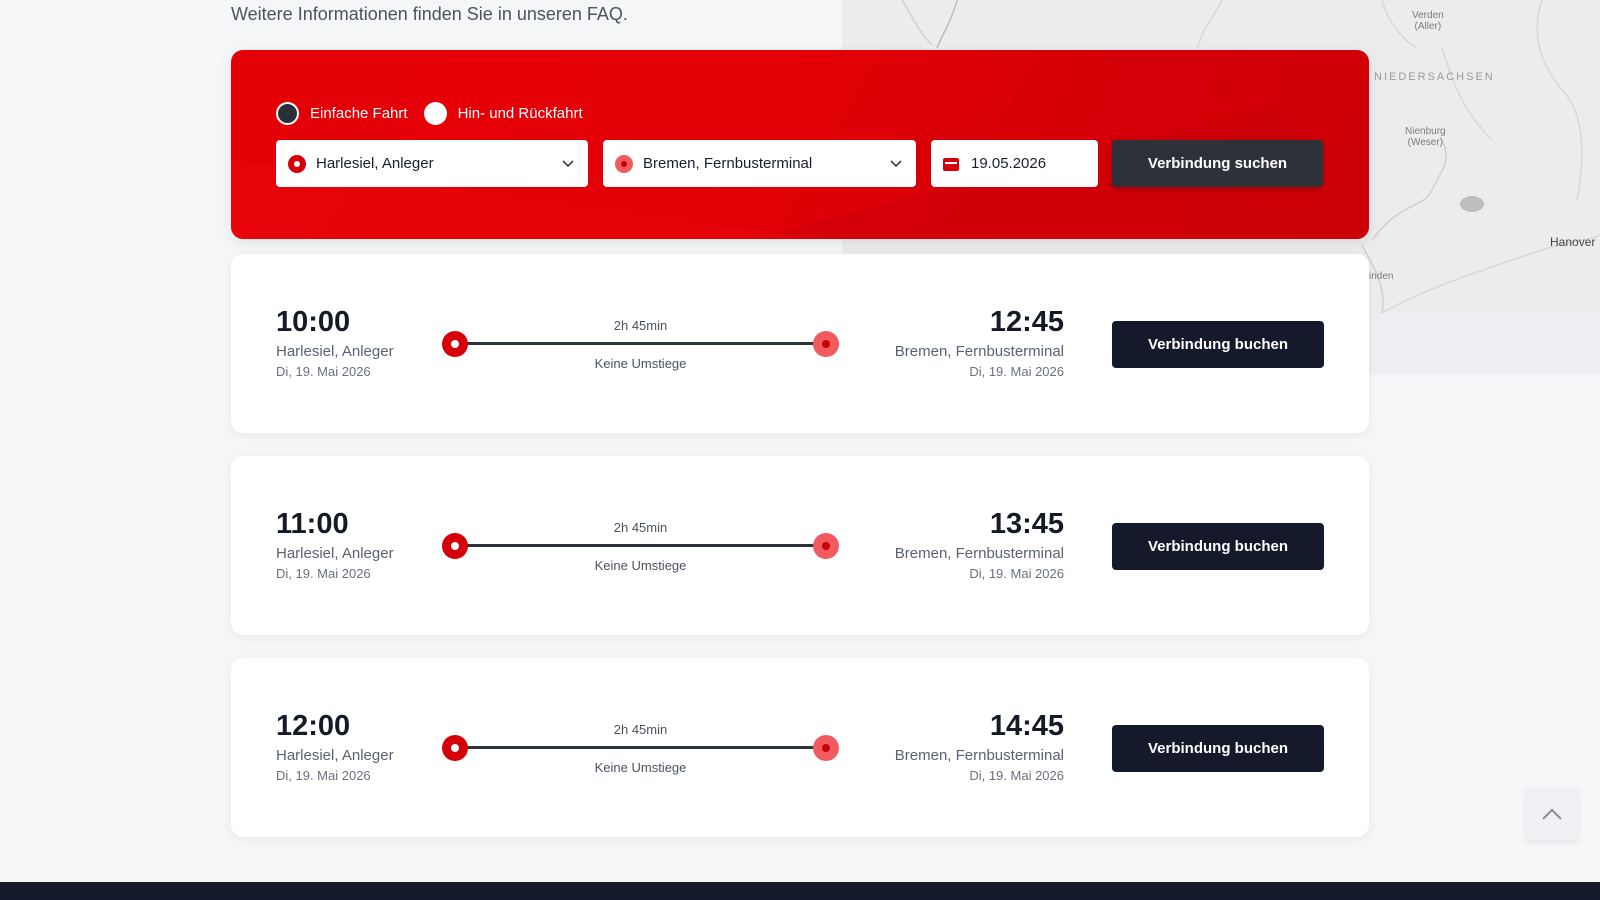 This screenshot has height=900, width=1600. I want to click on map-label-nienburg: Nienburg (Weser), so click(1425, 137).